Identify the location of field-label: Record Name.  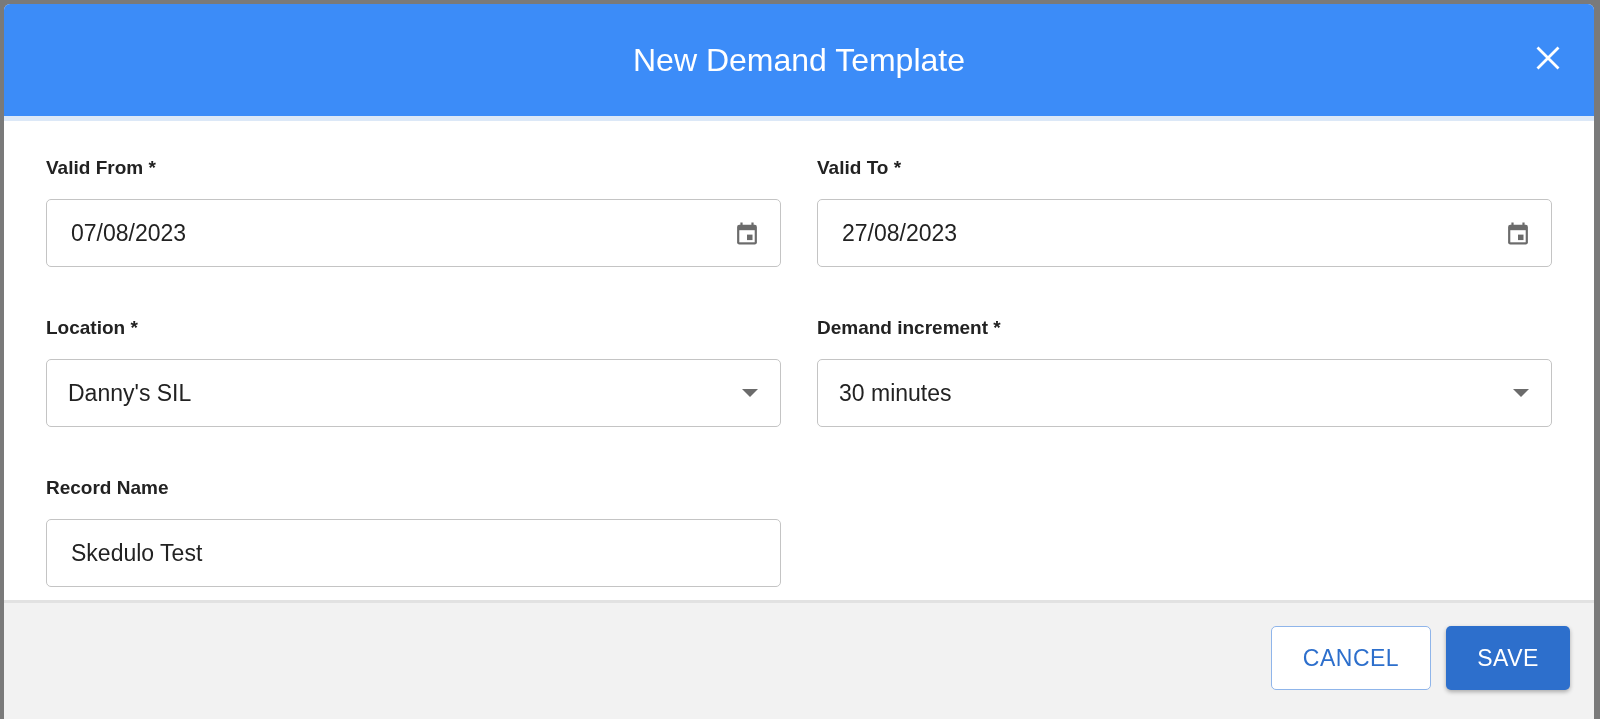
(108, 488).